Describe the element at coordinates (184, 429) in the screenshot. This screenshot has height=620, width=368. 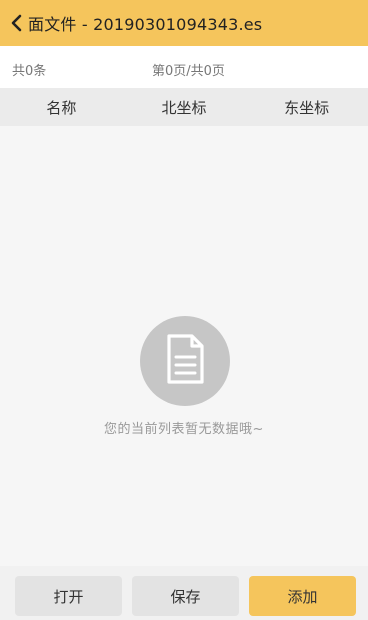
I see `empty-state-message: 您的当前列表暂无数据哦~` at that location.